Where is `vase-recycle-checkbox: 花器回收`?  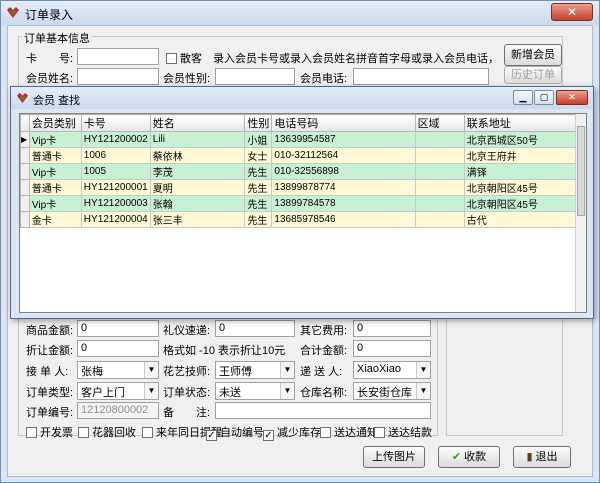
vase-recycle-checkbox: 花器回收 is located at coordinates (107, 432).